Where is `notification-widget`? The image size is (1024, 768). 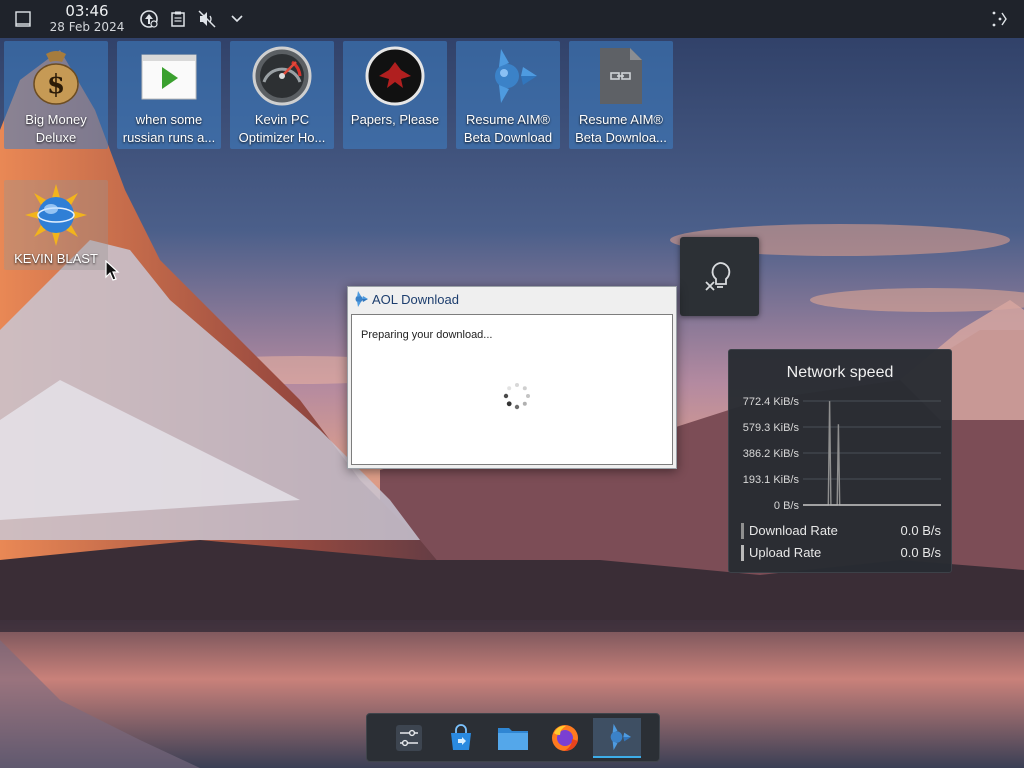
notification-widget is located at coordinates (719, 276).